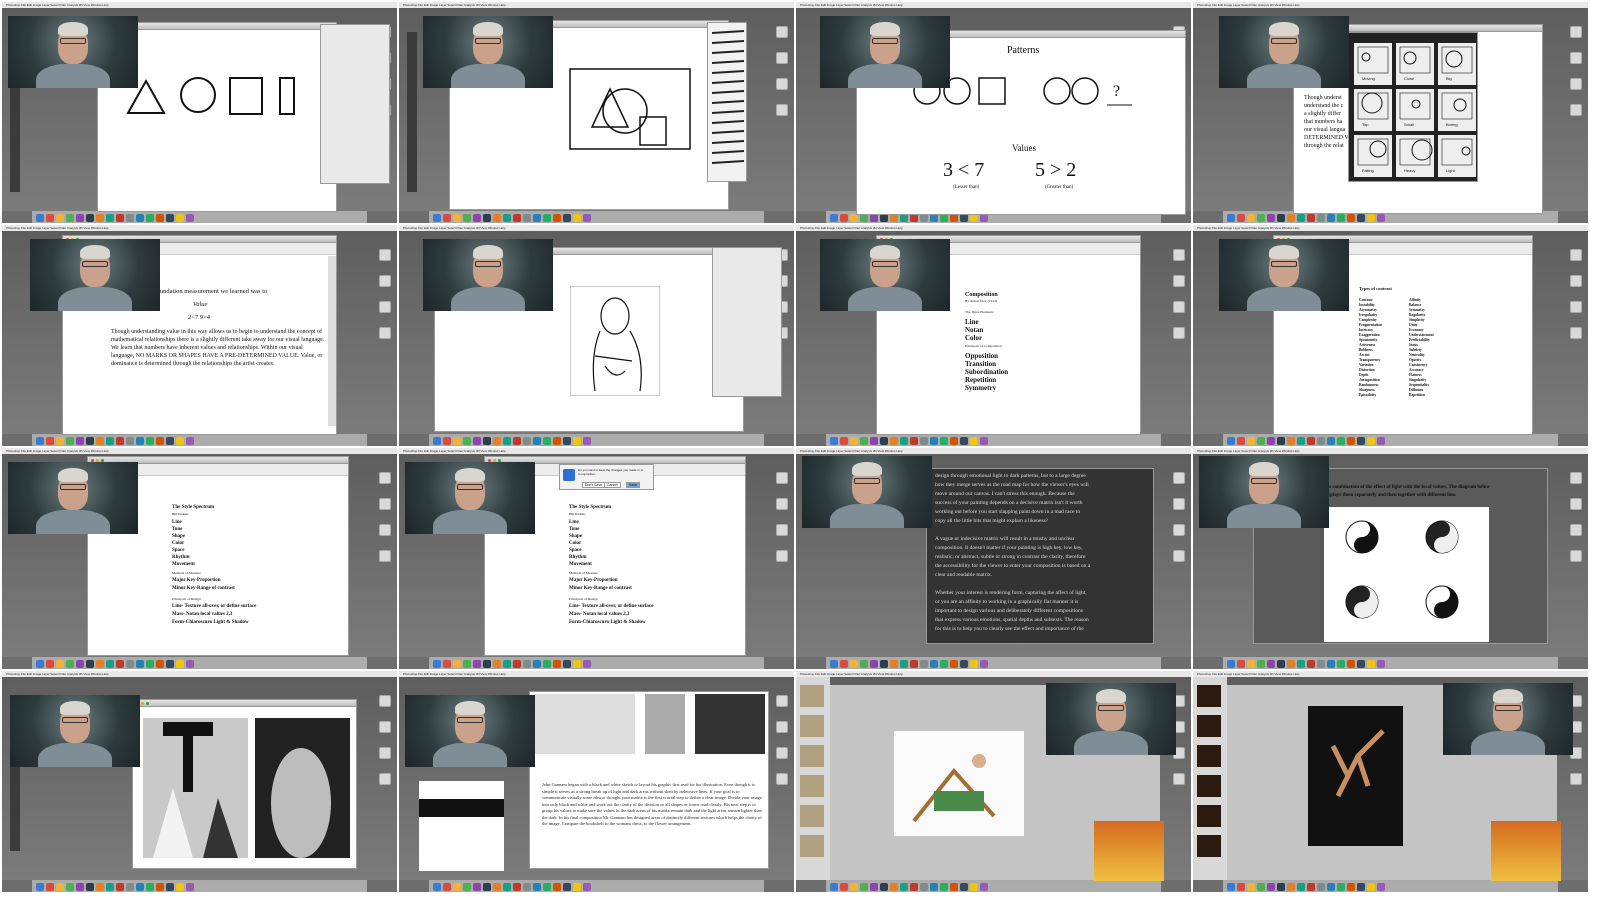  Describe the element at coordinates (412, 112) in the screenshot. I see `tools-panel` at that location.